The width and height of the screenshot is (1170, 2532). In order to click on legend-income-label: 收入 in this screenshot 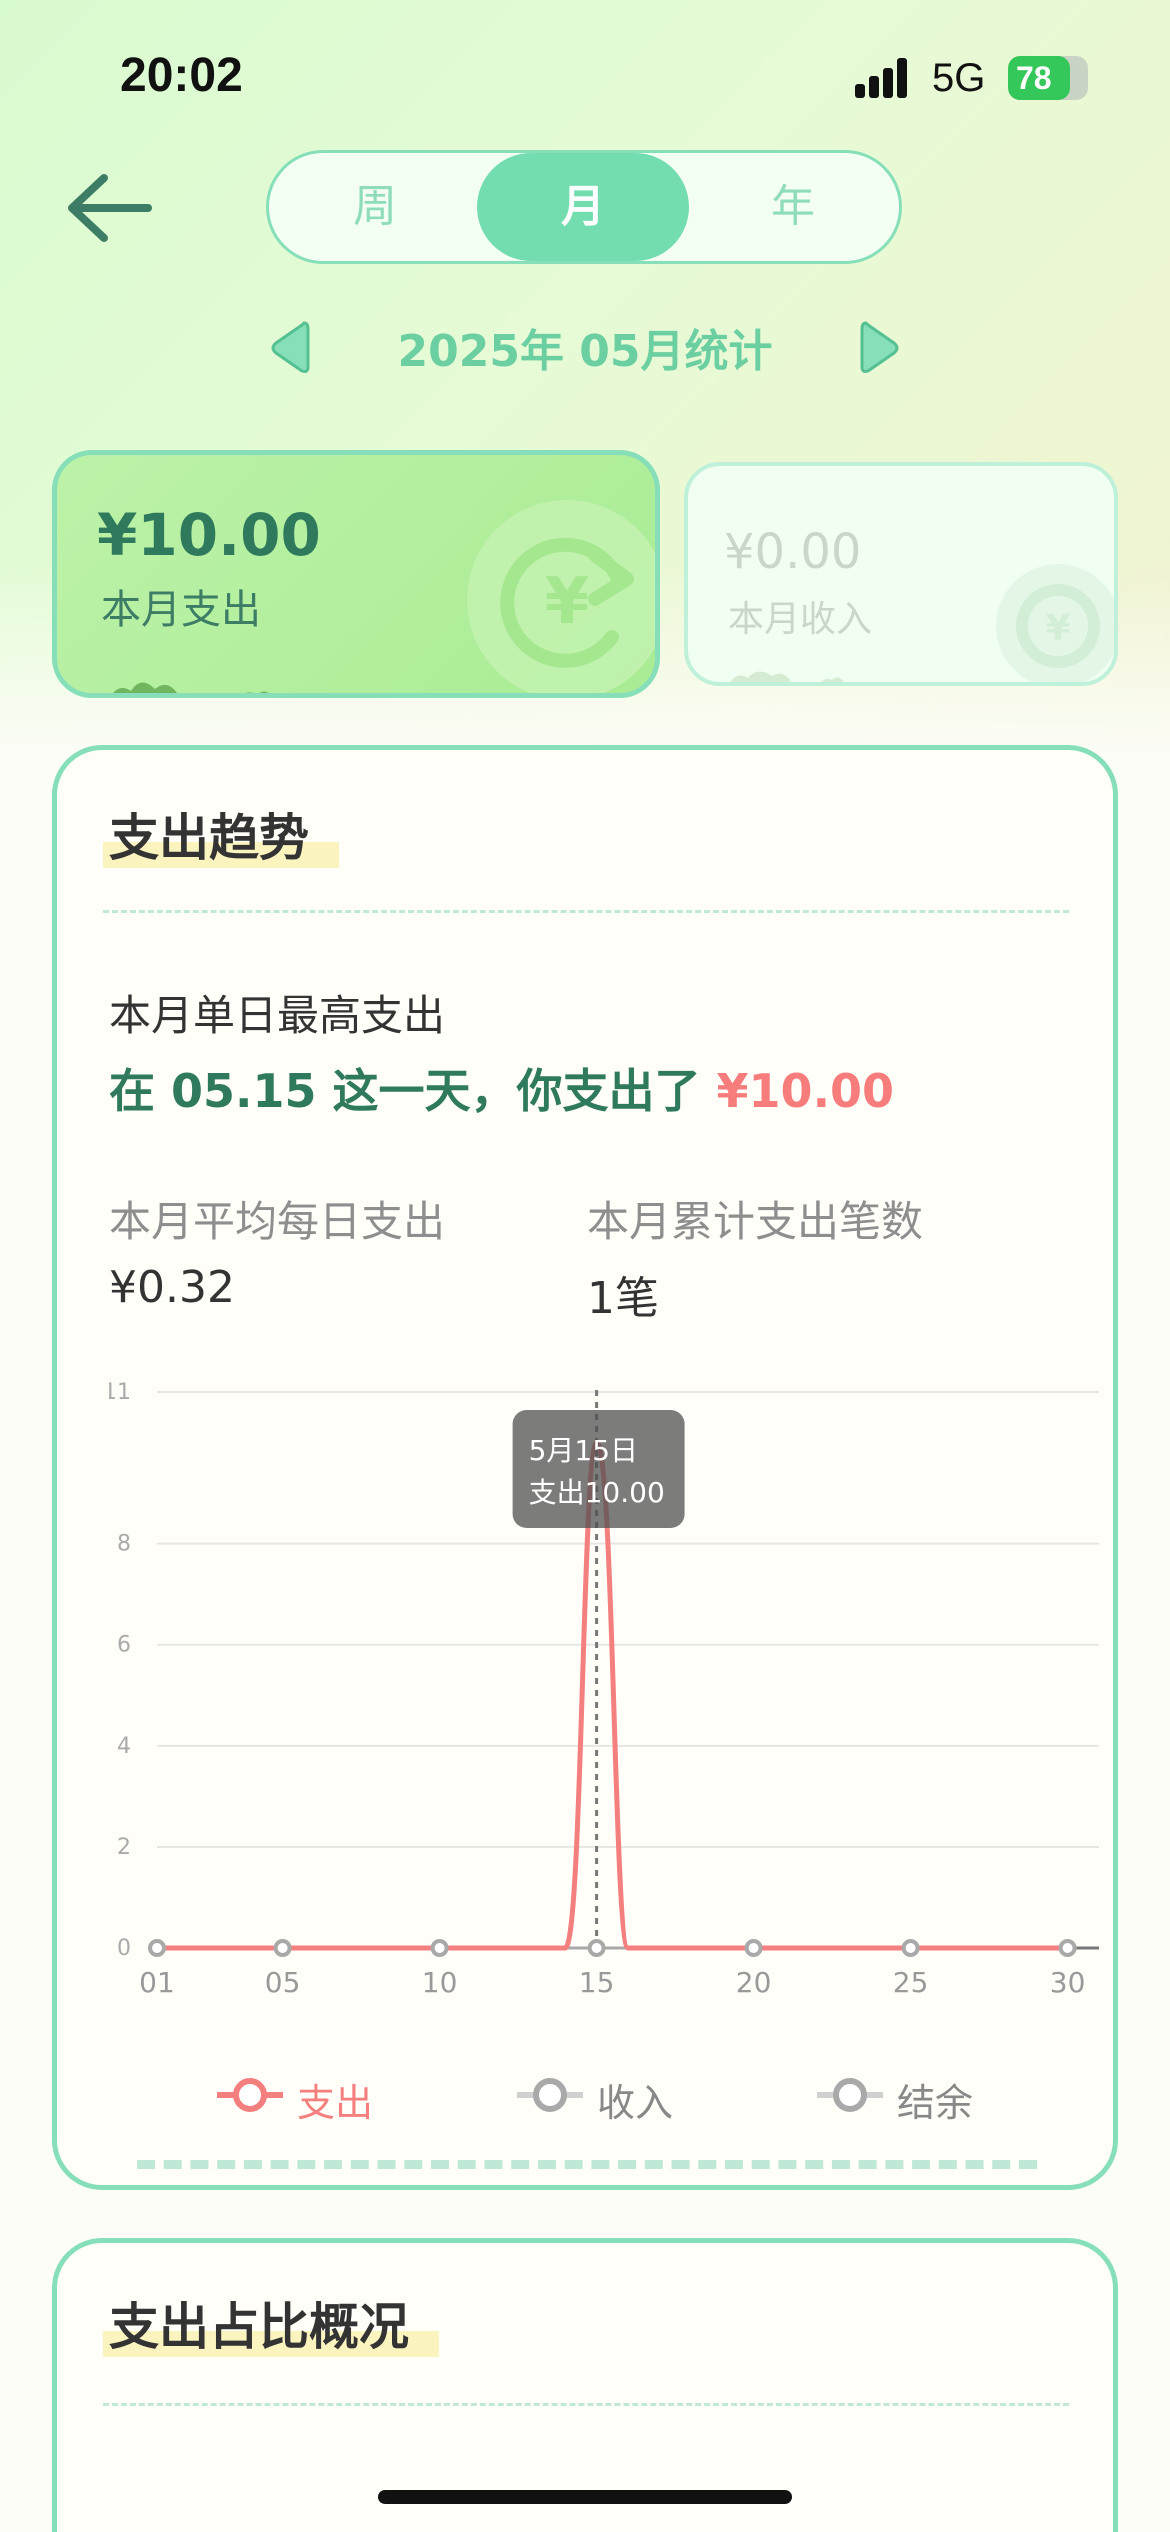, I will do `click(635, 2103)`.